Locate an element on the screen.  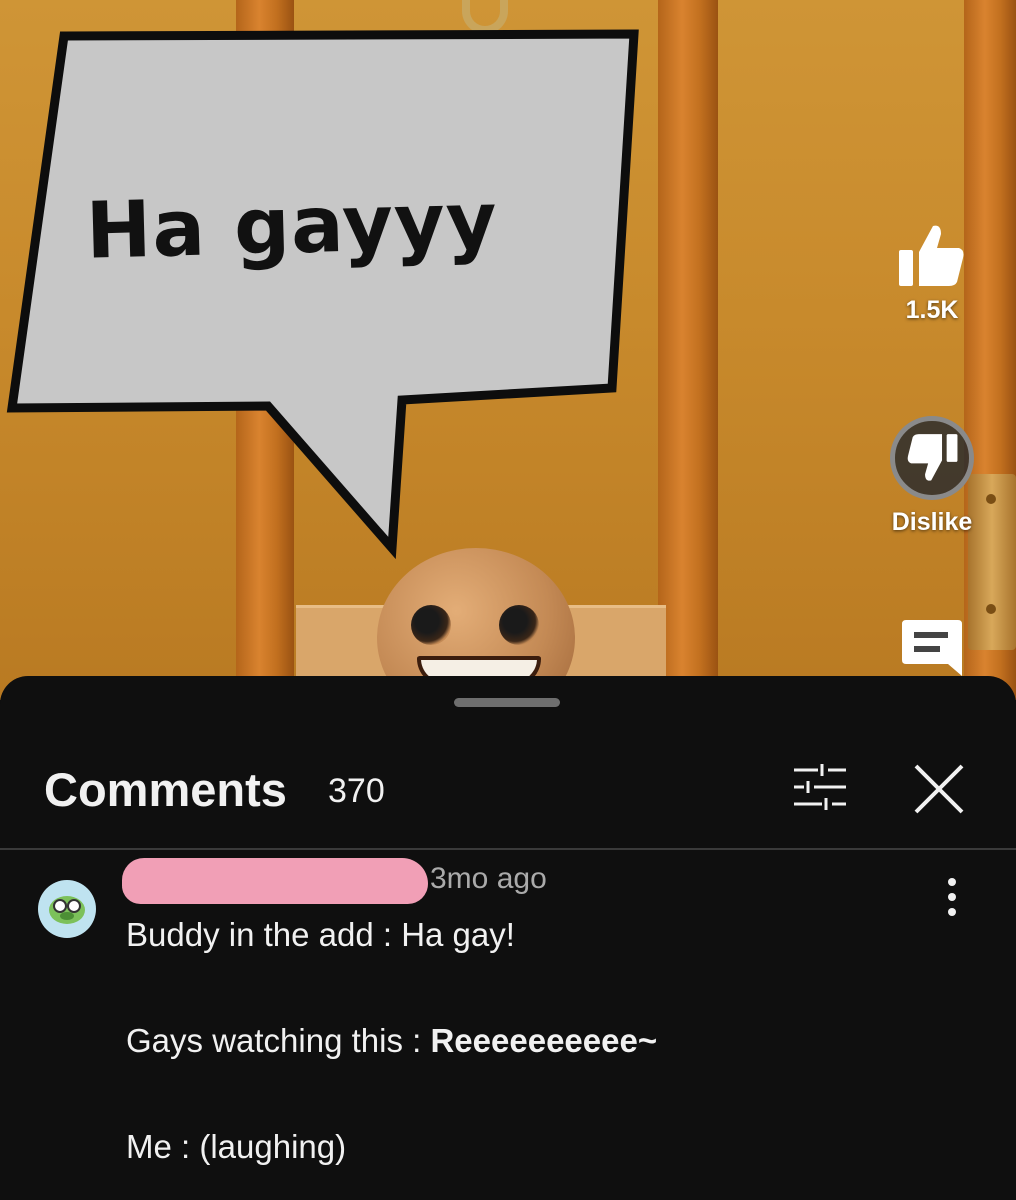
dislike-label: Dislike is located at coordinates (932, 522).